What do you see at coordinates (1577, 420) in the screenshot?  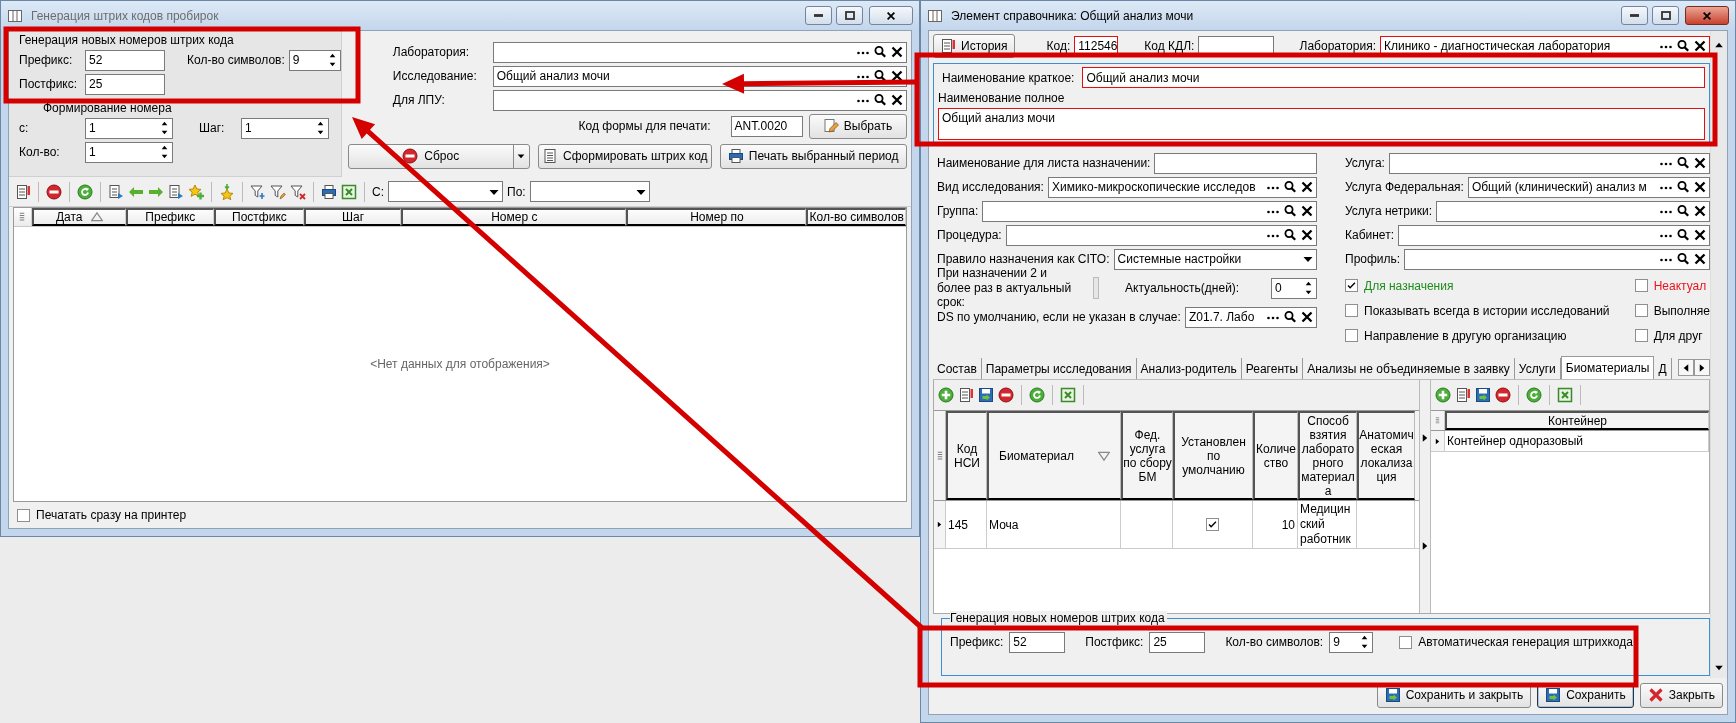 I see `column-header: Контейнер` at bounding box center [1577, 420].